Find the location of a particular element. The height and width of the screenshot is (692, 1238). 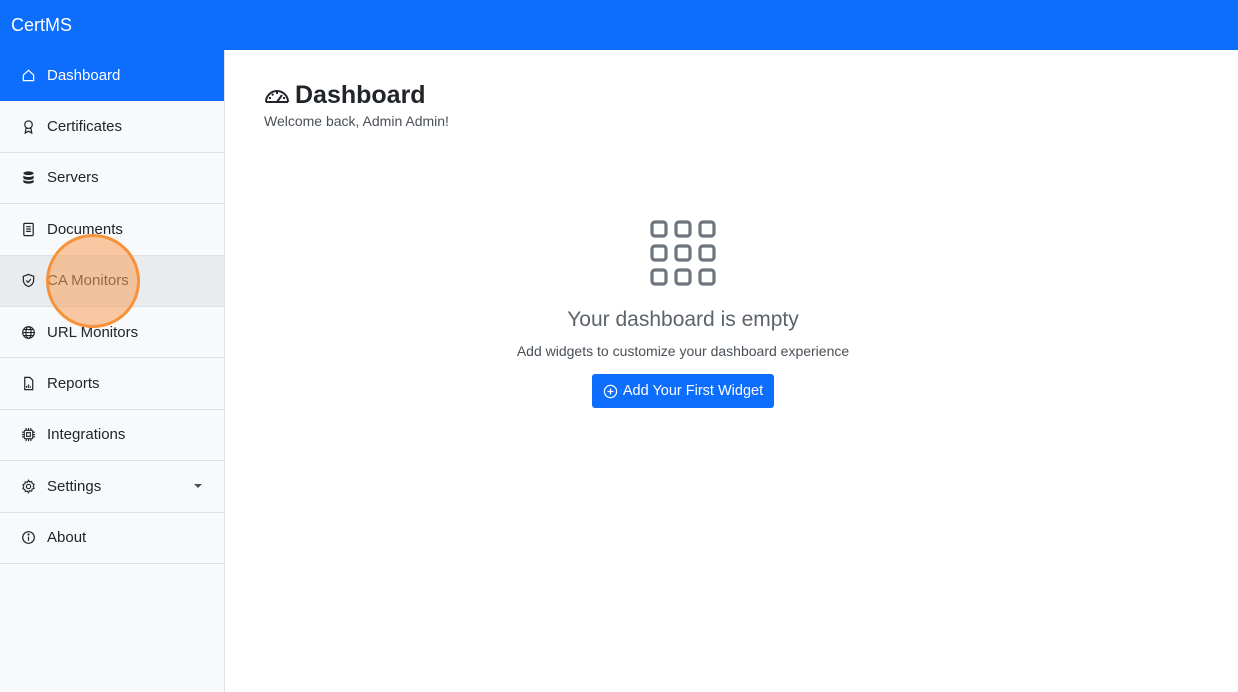

sidebar-item-documents: Documents is located at coordinates (112, 230).